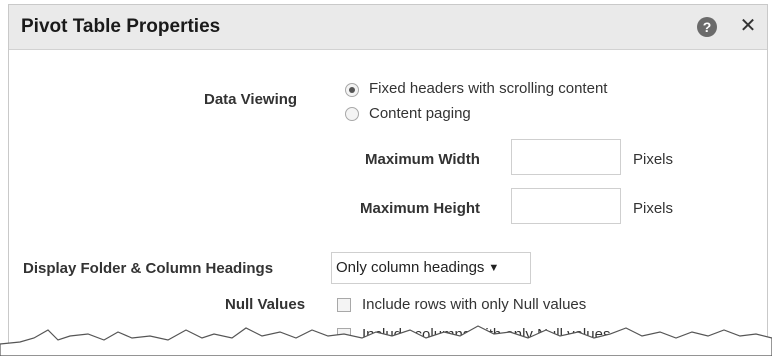  Describe the element at coordinates (422, 159) in the screenshot. I see `maximum-width-label: Maximum Width` at that location.